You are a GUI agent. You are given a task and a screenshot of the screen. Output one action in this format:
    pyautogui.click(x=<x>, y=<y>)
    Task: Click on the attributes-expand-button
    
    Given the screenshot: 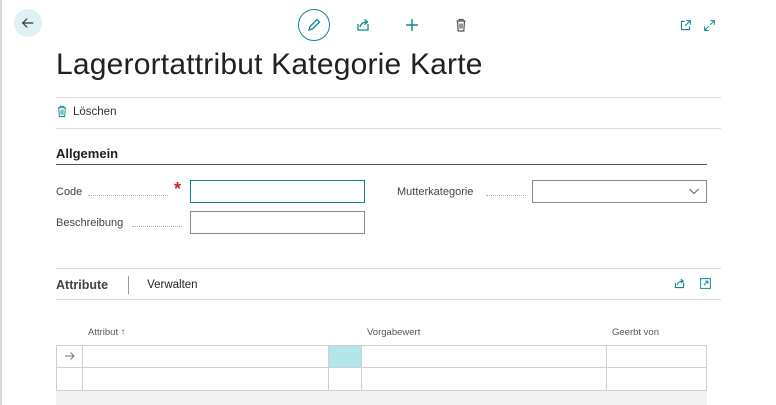 What is the action you would take?
    pyautogui.click(x=705, y=283)
    